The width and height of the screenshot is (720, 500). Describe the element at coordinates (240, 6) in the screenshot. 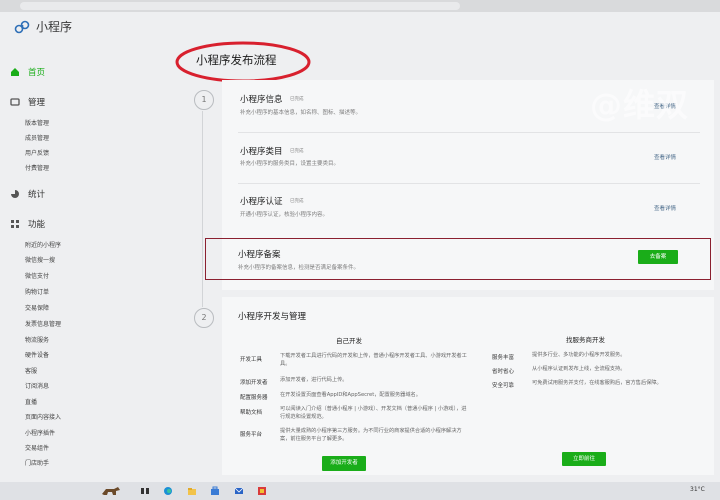

I see `address-bar` at that location.